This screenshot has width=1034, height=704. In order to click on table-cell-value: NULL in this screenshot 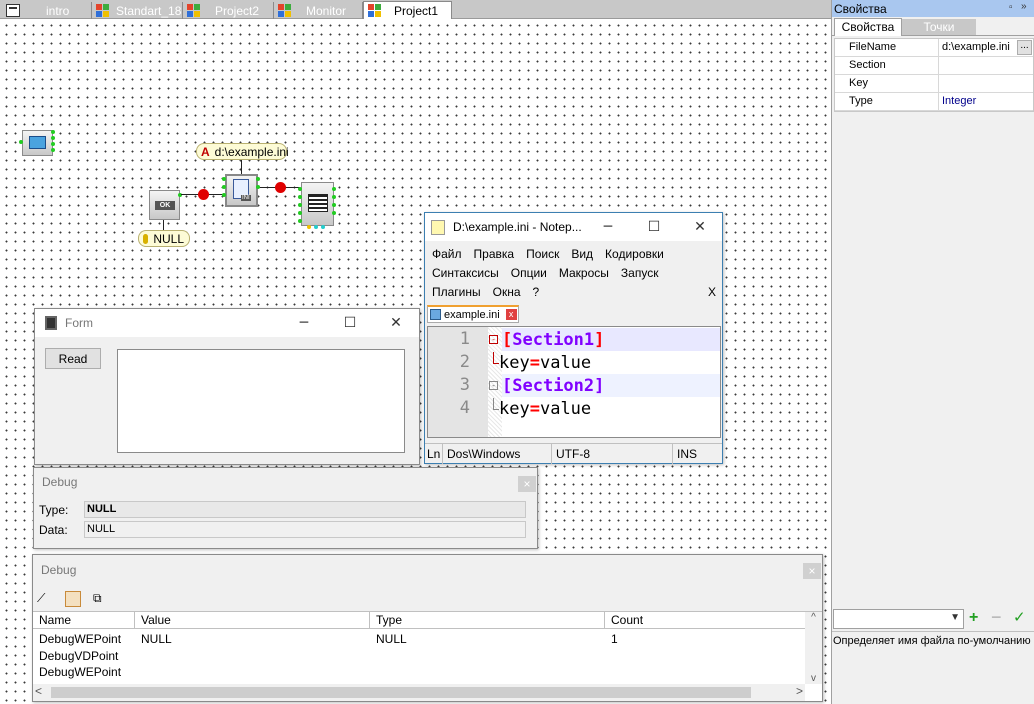, I will do `click(156, 639)`.